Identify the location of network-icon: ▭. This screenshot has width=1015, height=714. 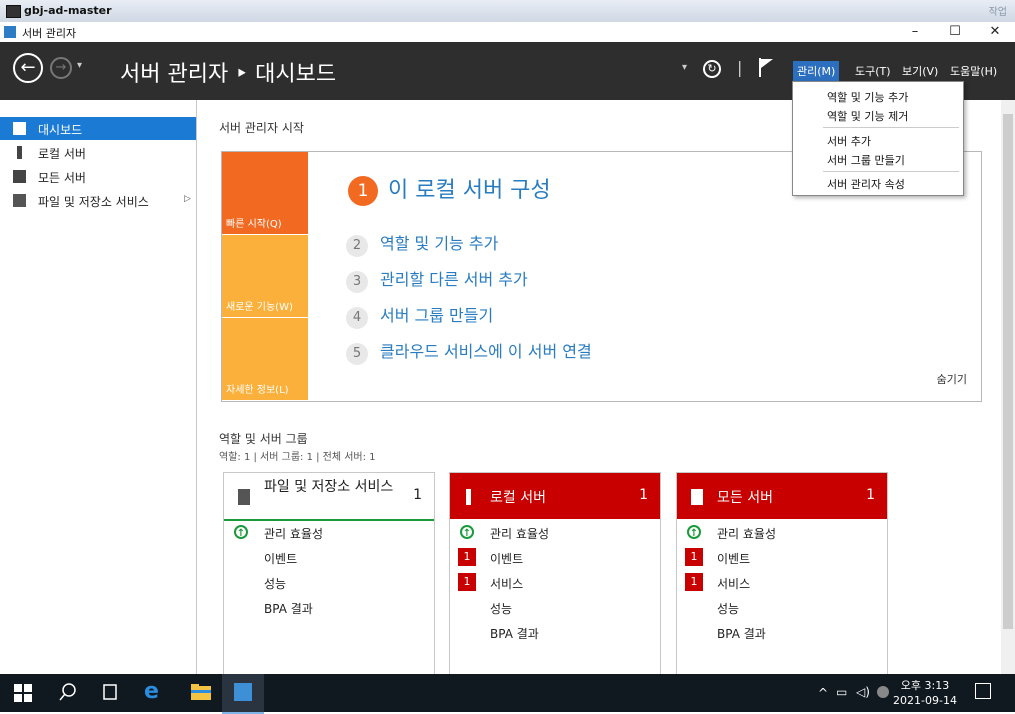
(841, 692).